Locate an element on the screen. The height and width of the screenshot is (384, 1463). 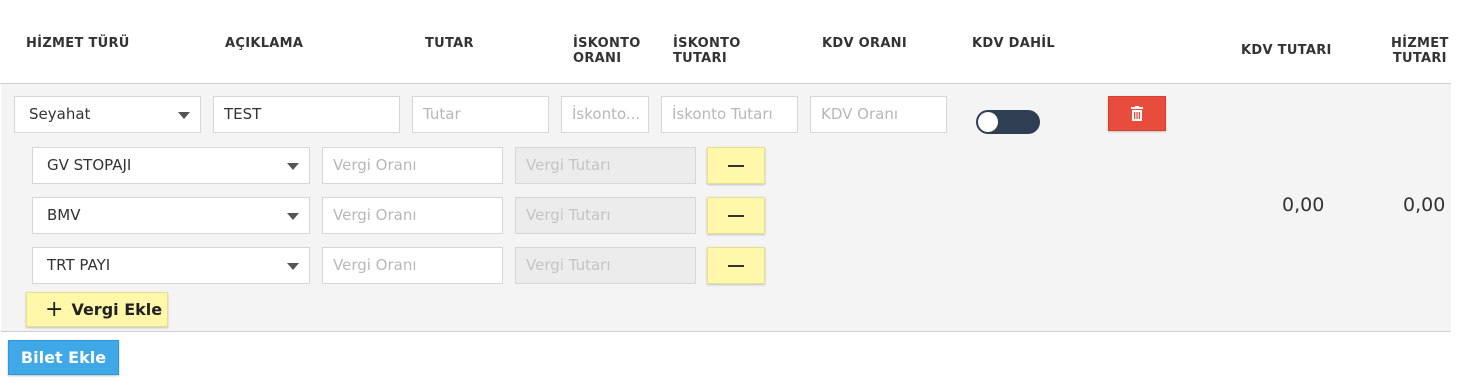
tax-type-value: GV STOPAJI is located at coordinates (89, 165).